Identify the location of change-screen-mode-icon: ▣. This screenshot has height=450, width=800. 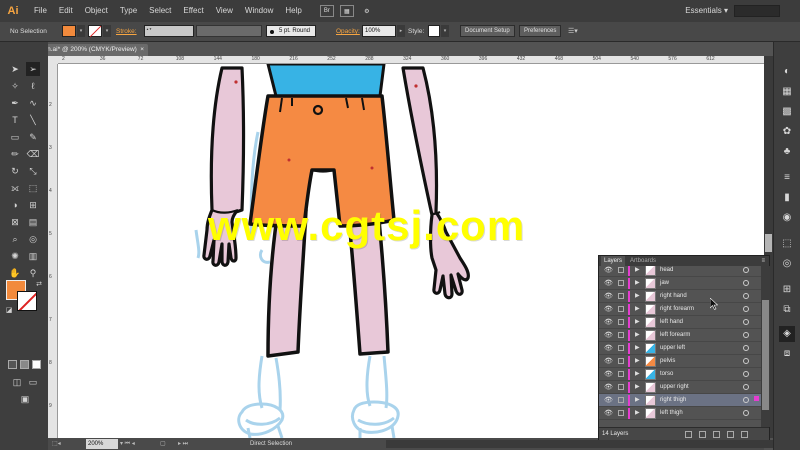
(25, 399).